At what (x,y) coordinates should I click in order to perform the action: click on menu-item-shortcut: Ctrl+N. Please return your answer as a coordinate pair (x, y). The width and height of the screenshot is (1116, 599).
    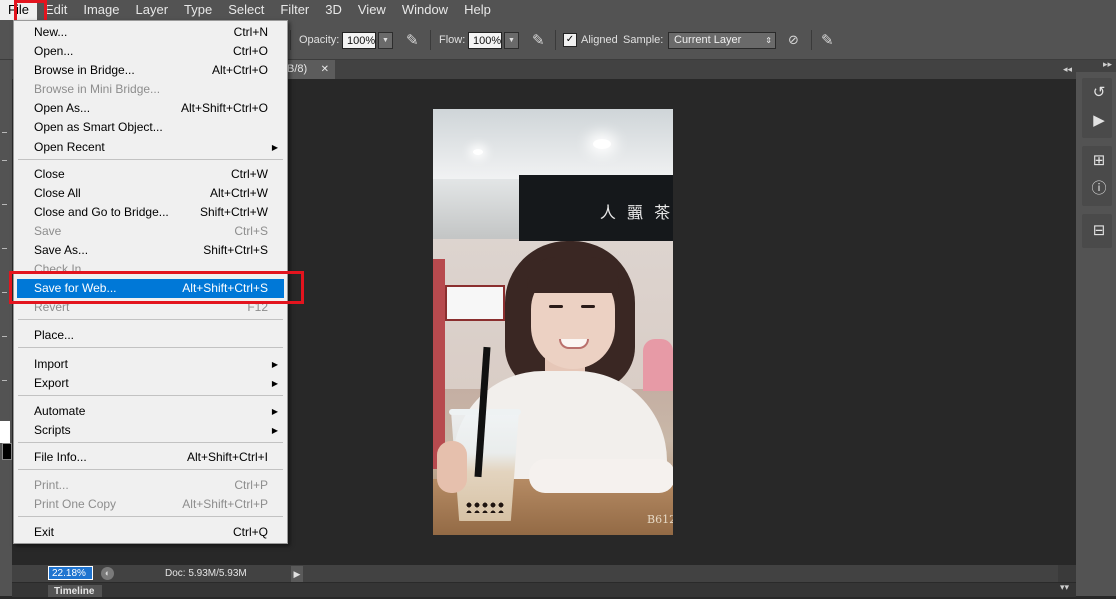
    Looking at the image, I should click on (250, 32).